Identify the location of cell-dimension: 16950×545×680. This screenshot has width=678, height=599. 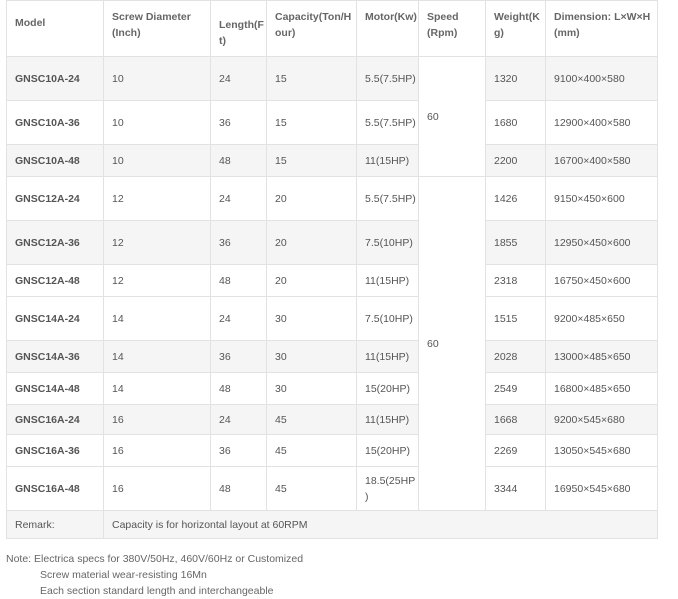
(601, 488).